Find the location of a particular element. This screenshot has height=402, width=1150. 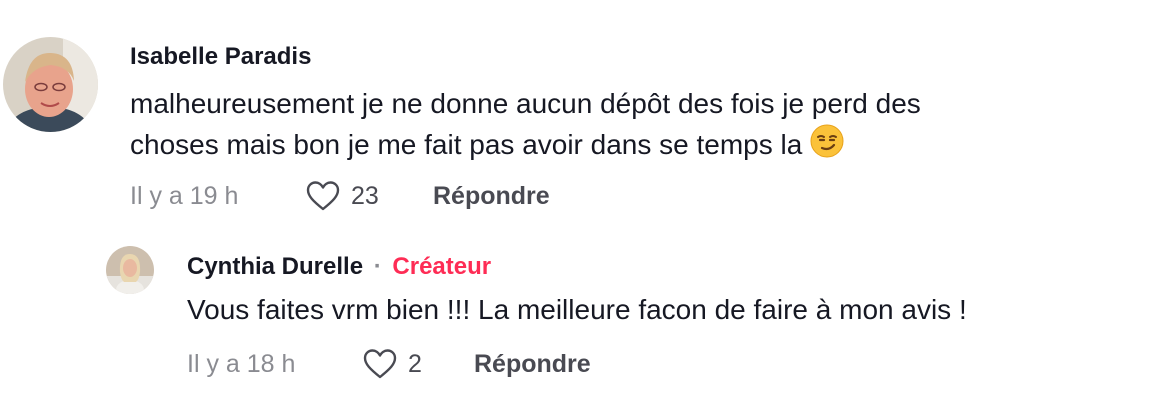

reply-meta: Il y a 18 h 2 Répondre is located at coordinates (389, 364).